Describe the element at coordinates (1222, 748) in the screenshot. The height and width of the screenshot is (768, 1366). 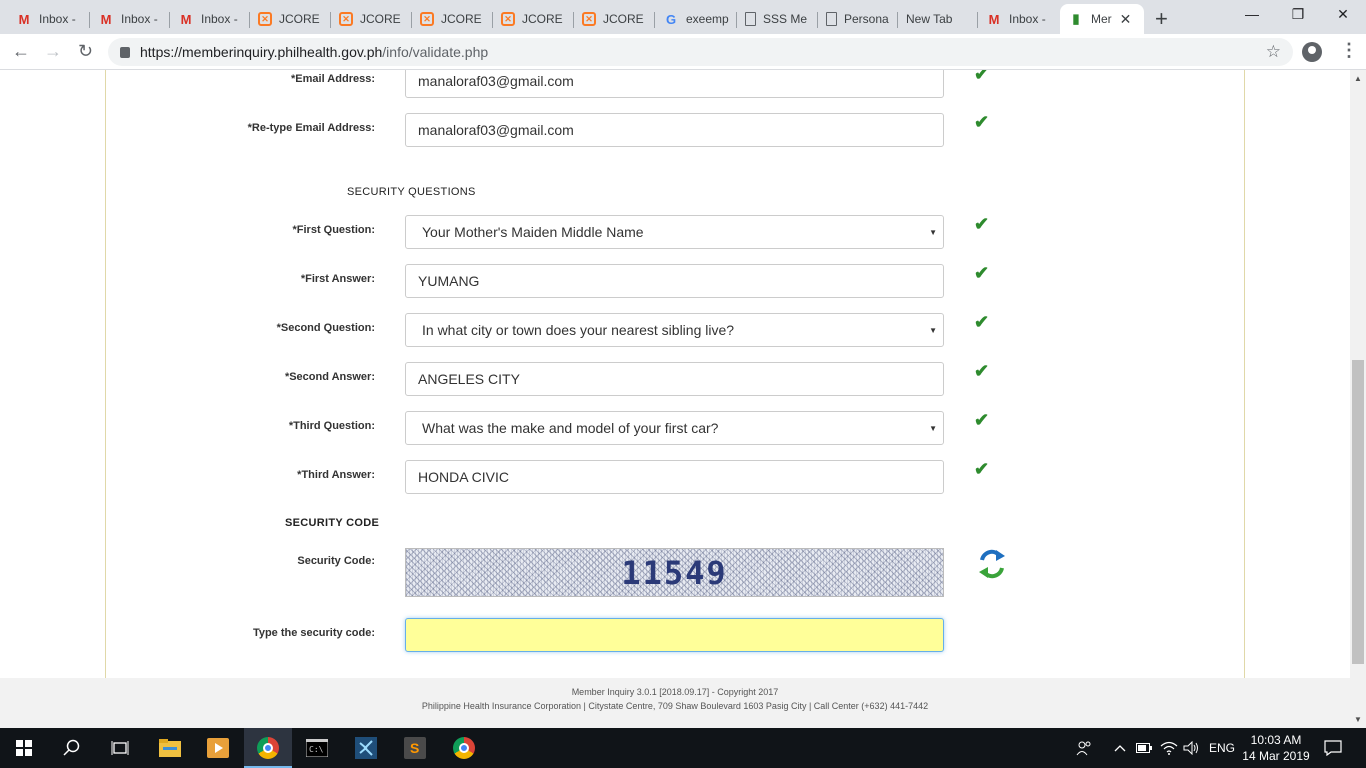
I see `language-indicator: ENG` at that location.